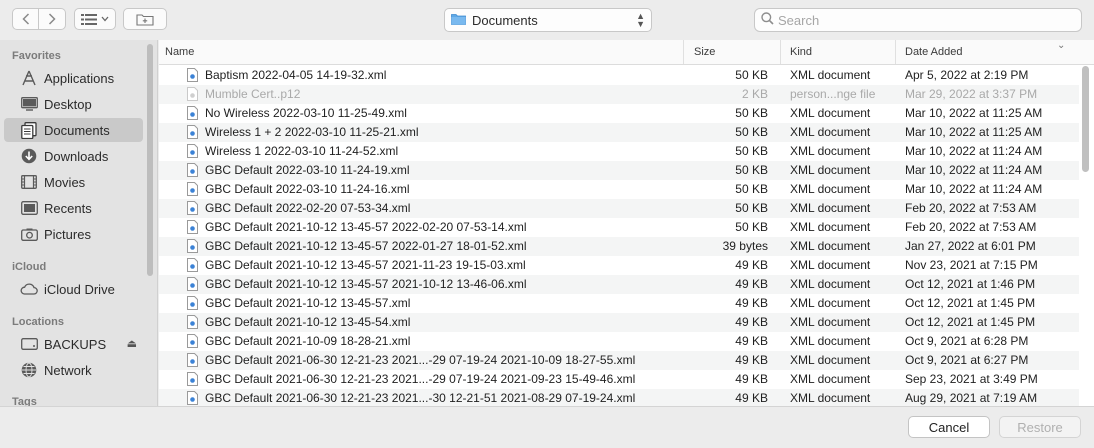 The height and width of the screenshot is (448, 1094). Describe the element at coordinates (734, 52) in the screenshot. I see `column-header-size: Size` at that location.